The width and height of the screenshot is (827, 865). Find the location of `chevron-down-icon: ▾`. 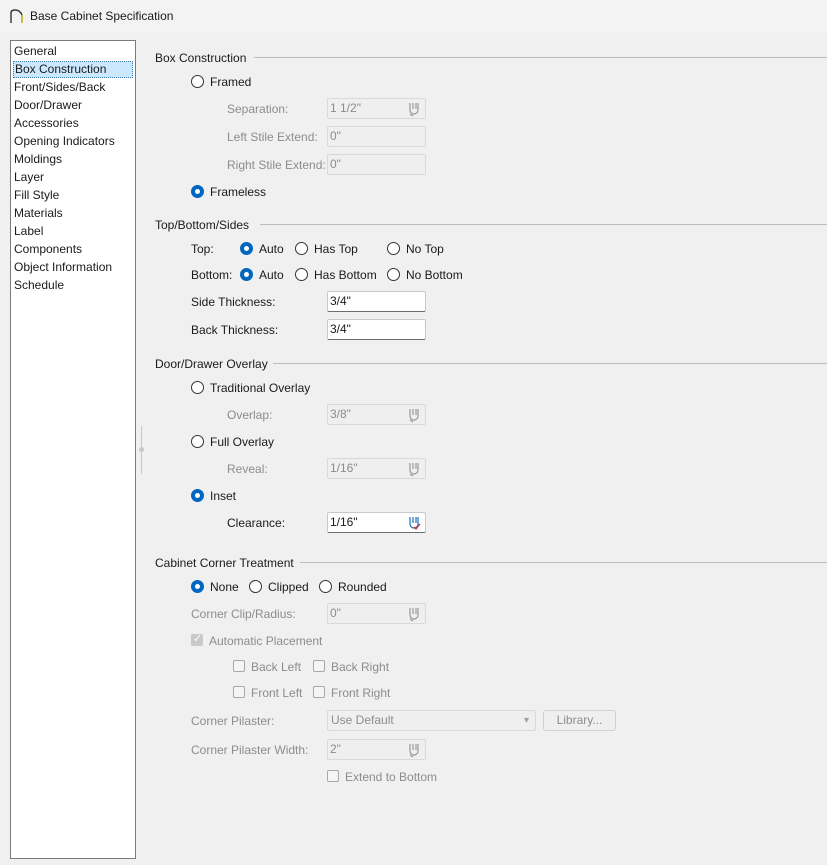

chevron-down-icon: ▾ is located at coordinates (526, 720).